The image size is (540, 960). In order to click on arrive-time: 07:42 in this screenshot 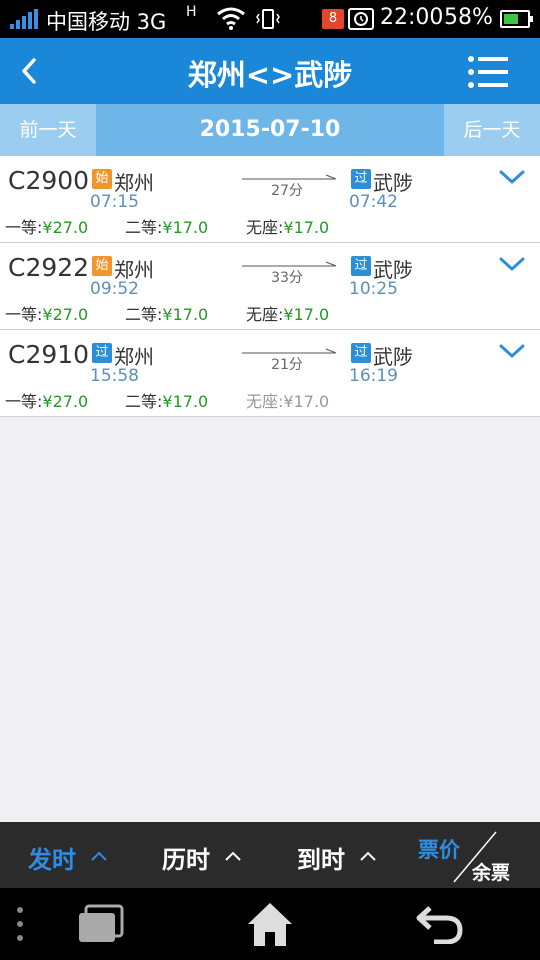, I will do `click(373, 202)`.